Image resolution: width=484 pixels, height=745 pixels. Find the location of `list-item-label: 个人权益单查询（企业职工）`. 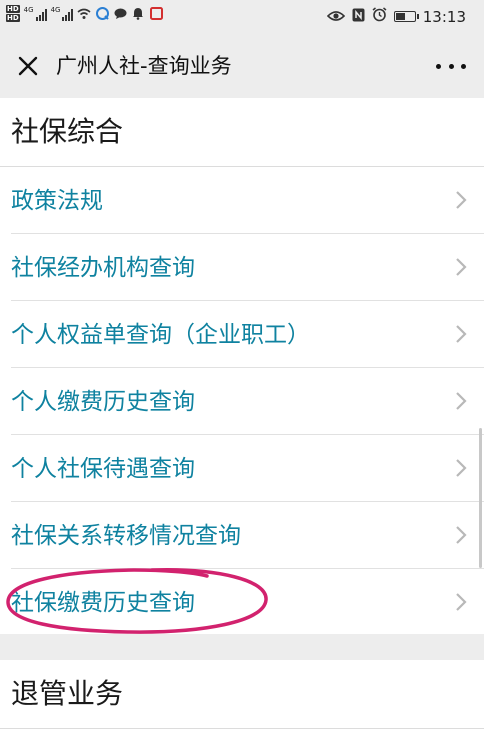

list-item-label: 个人权益单查询（企业职工） is located at coordinates (160, 335).